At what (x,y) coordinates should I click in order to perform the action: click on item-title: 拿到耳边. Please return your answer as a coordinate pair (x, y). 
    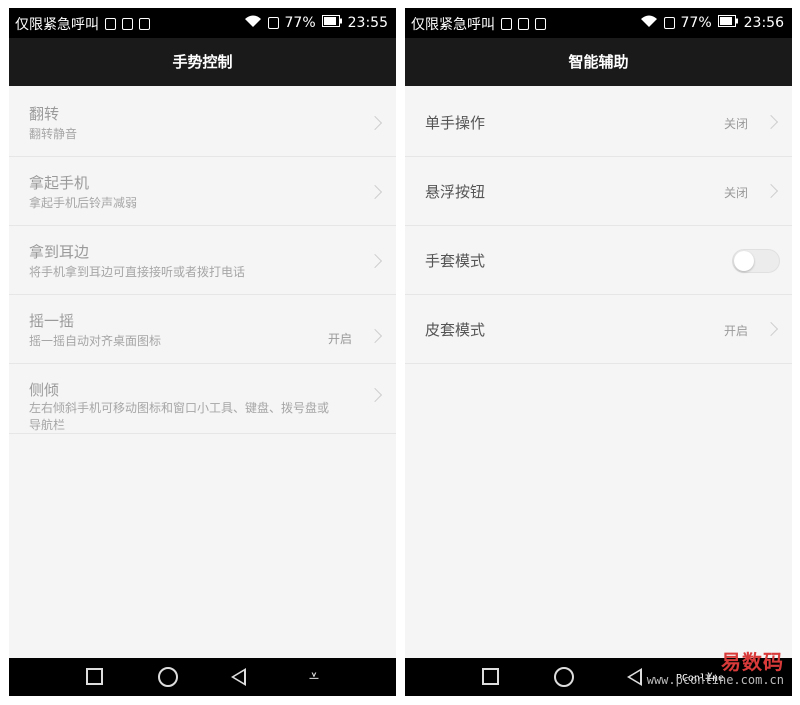
    Looking at the image, I should click on (59, 252).